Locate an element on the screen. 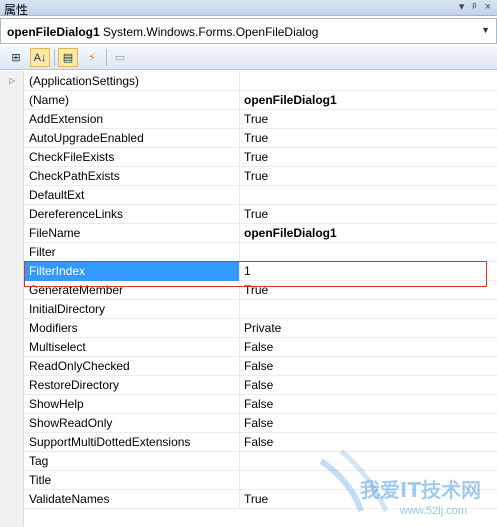 The height and width of the screenshot is (527, 497). properties-titlebar: 属性 ▾ ᵖ × is located at coordinates (248, 8).